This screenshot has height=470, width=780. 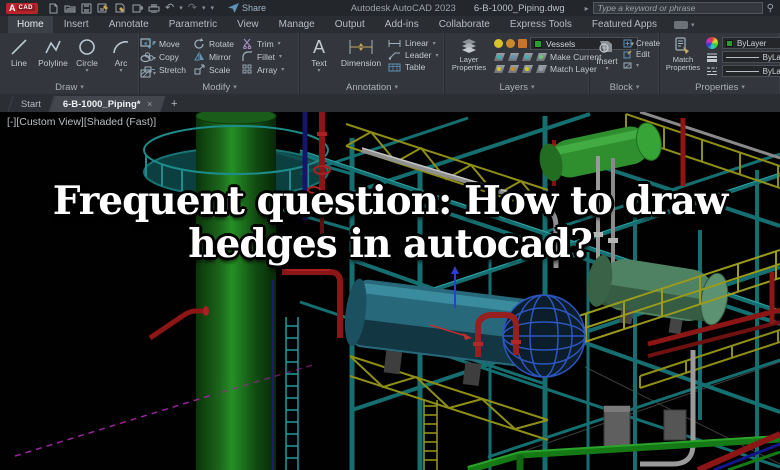 What do you see at coordinates (720, 87) in the screenshot?
I see `panel-label-properties: Properties ▾` at bounding box center [720, 87].